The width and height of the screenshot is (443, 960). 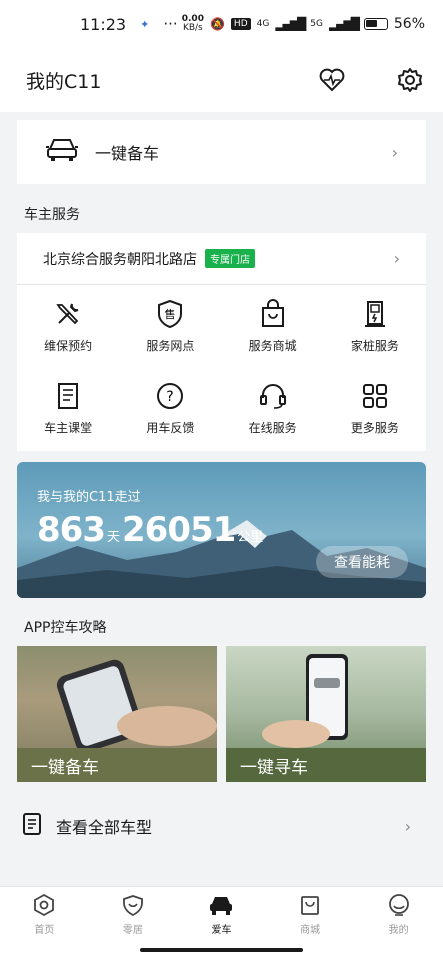 What do you see at coordinates (221, 152) in the screenshot?
I see `quick-backup-card: 一键备车 ›` at bounding box center [221, 152].